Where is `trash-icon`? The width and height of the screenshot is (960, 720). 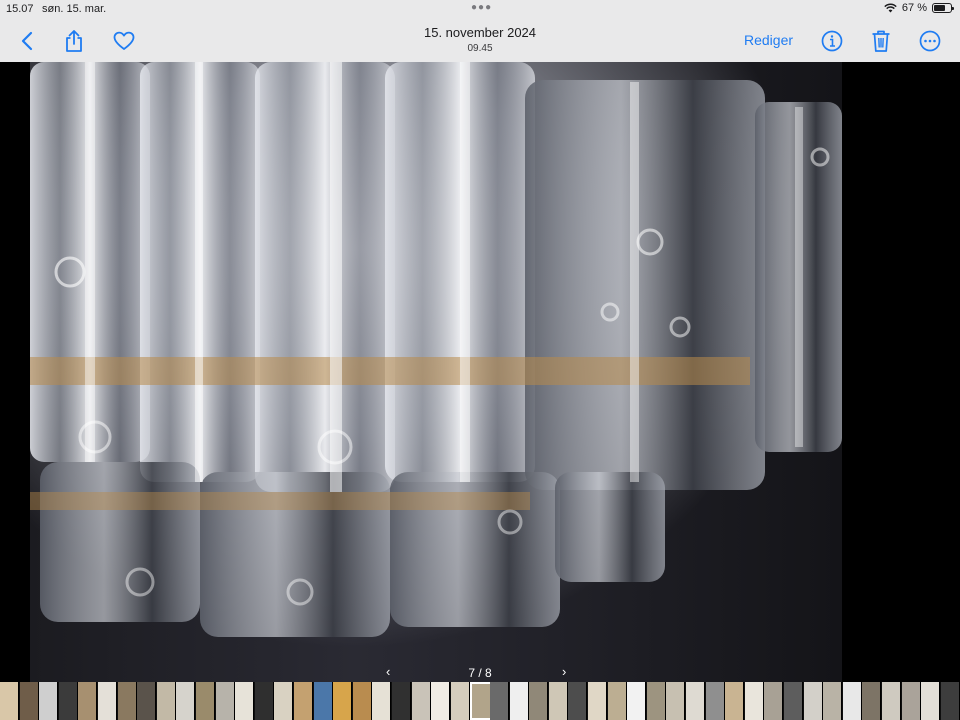 trash-icon is located at coordinates (881, 41).